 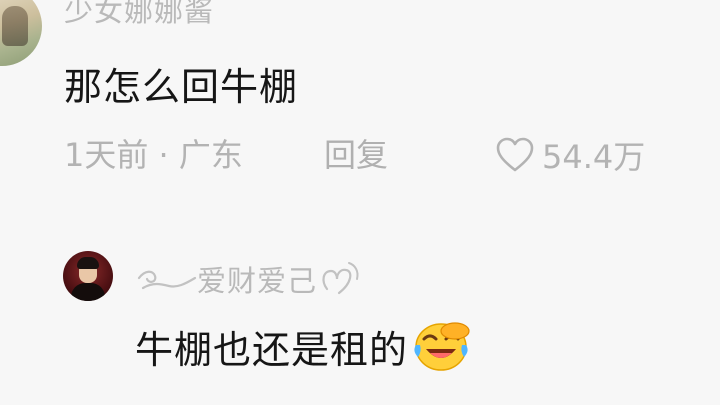 What do you see at coordinates (356, 153) in the screenshot?
I see `reply-button: 回复` at bounding box center [356, 153].